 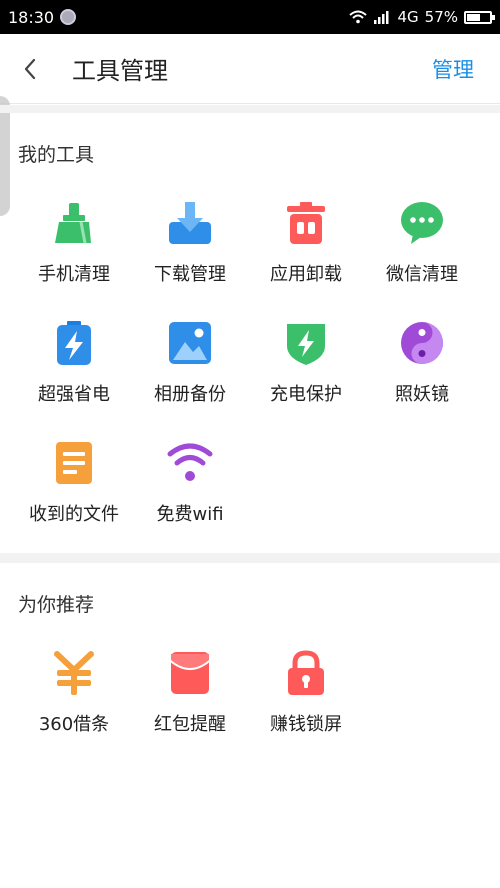 I want to click on yuan-icon, so click(x=74, y=673).